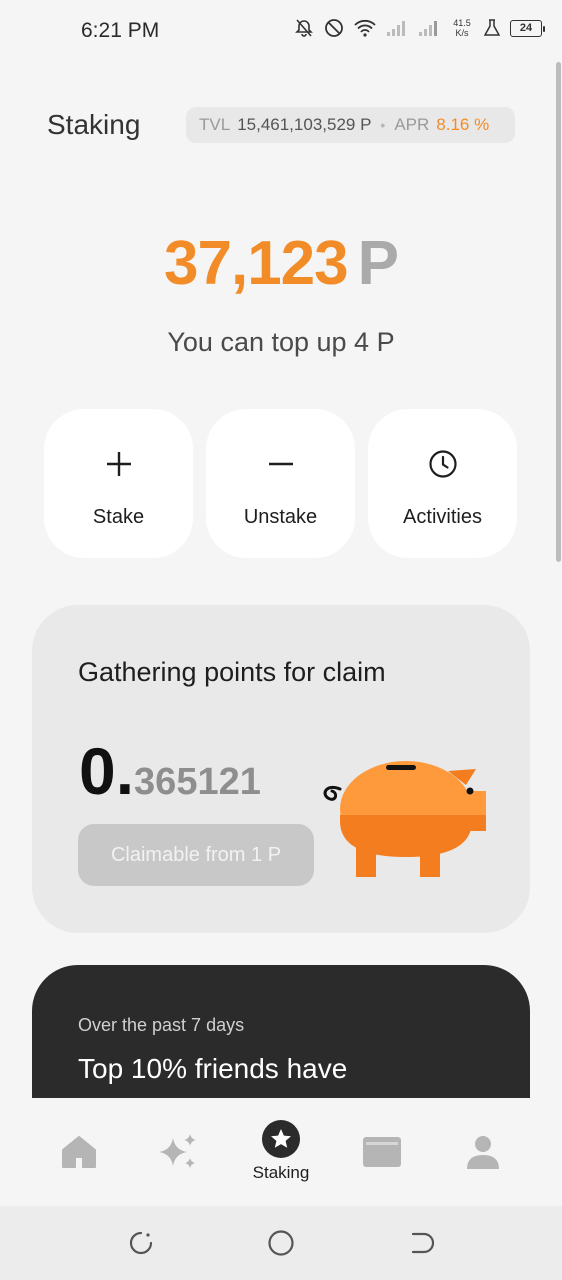 Image resolution: width=562 pixels, height=1280 pixels. What do you see at coordinates (304, 124) in the screenshot?
I see `tvl-value: 15,461,103,529 P` at bounding box center [304, 124].